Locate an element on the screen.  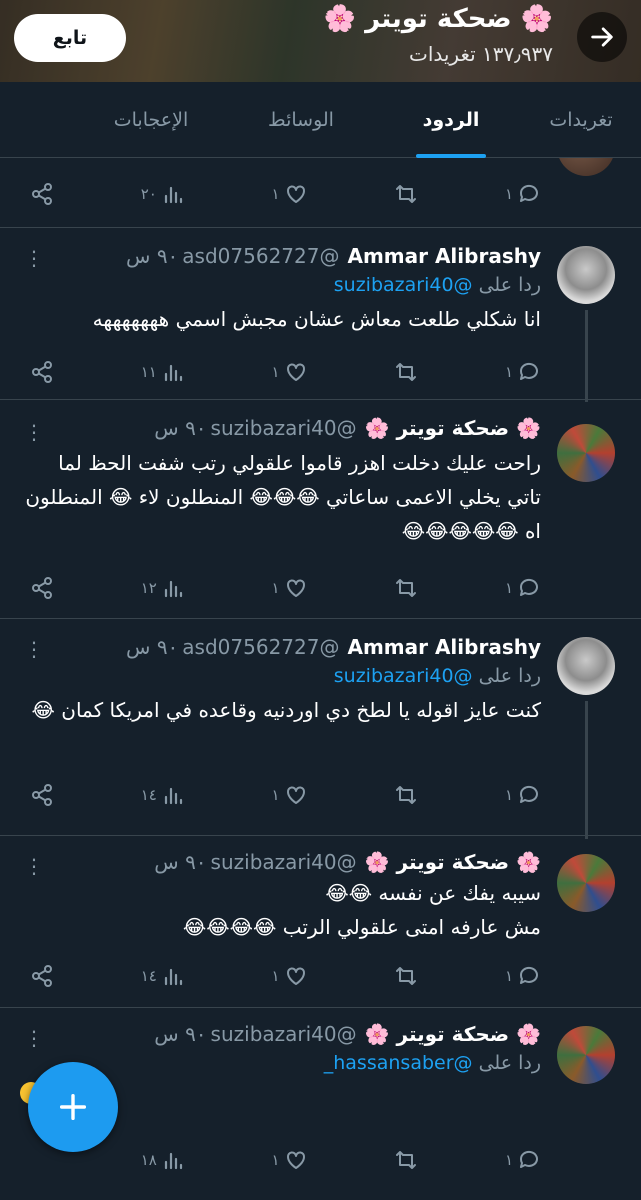
tab-media: الوسائط is located at coordinates (301, 120).